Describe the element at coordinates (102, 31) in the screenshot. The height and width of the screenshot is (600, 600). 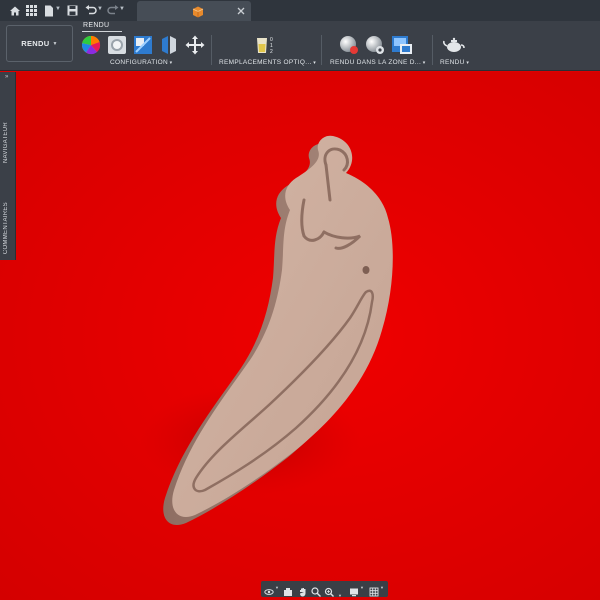
I see `active-tab-indicator` at that location.